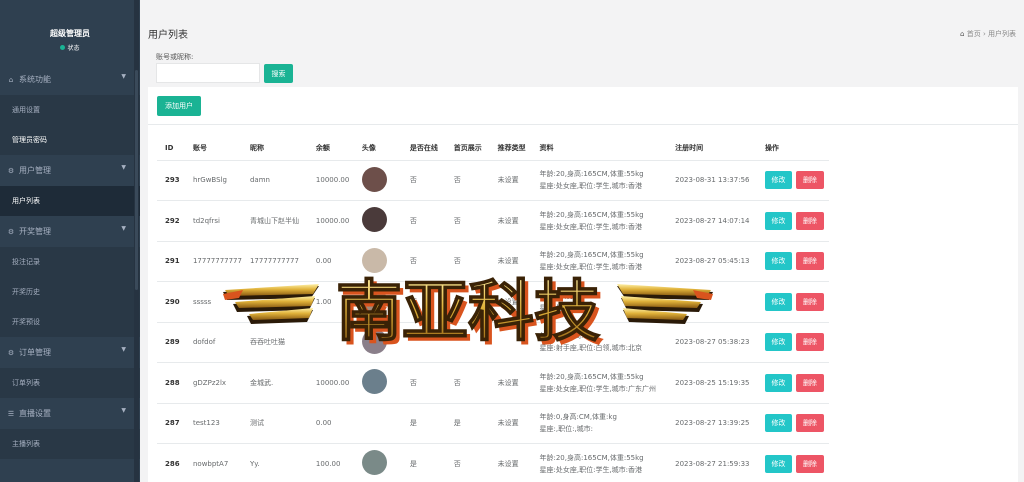  What do you see at coordinates (1002, 34) in the screenshot?
I see `breadcrumb-current: 用户列表` at bounding box center [1002, 34].